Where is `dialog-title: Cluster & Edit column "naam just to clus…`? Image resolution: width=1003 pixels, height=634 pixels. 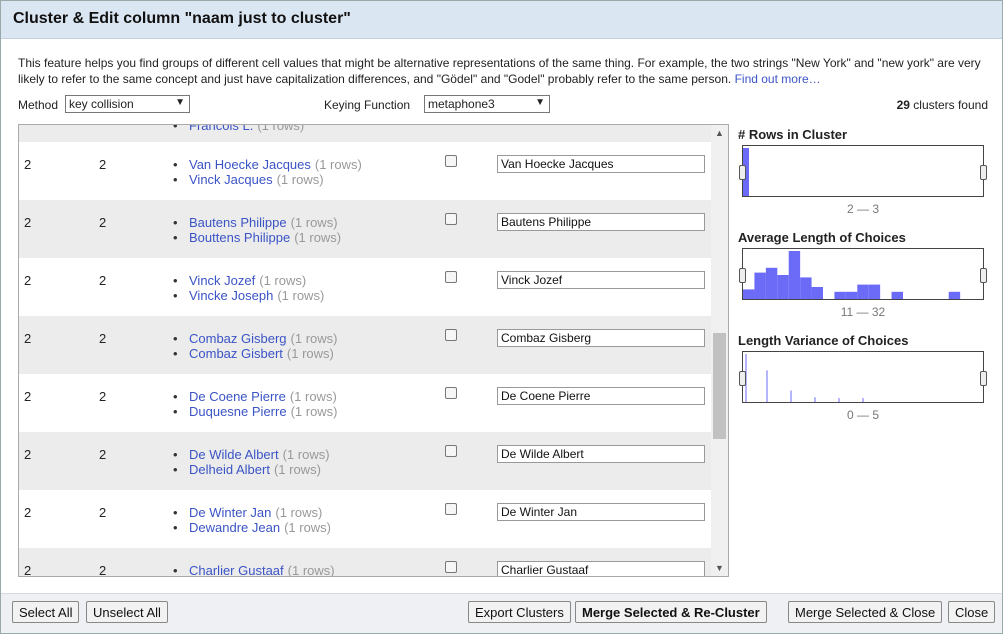 dialog-title: Cluster & Edit column "naam just to clus… is located at coordinates (501, 20).